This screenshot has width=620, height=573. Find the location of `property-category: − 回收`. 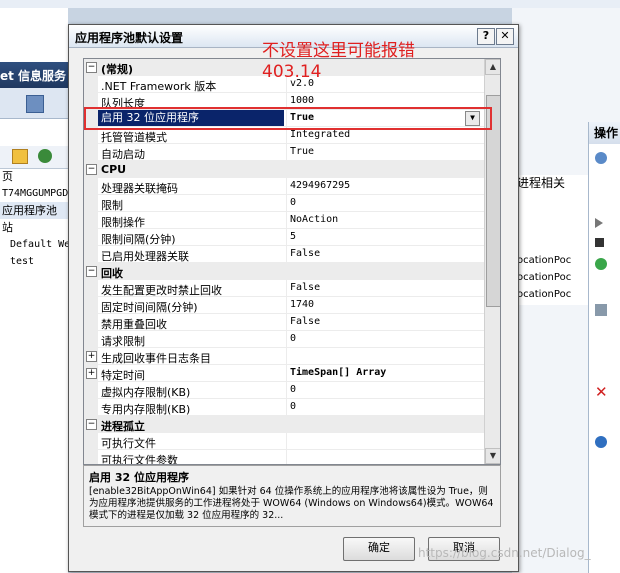

property-category: − 回收 is located at coordinates (284, 271).